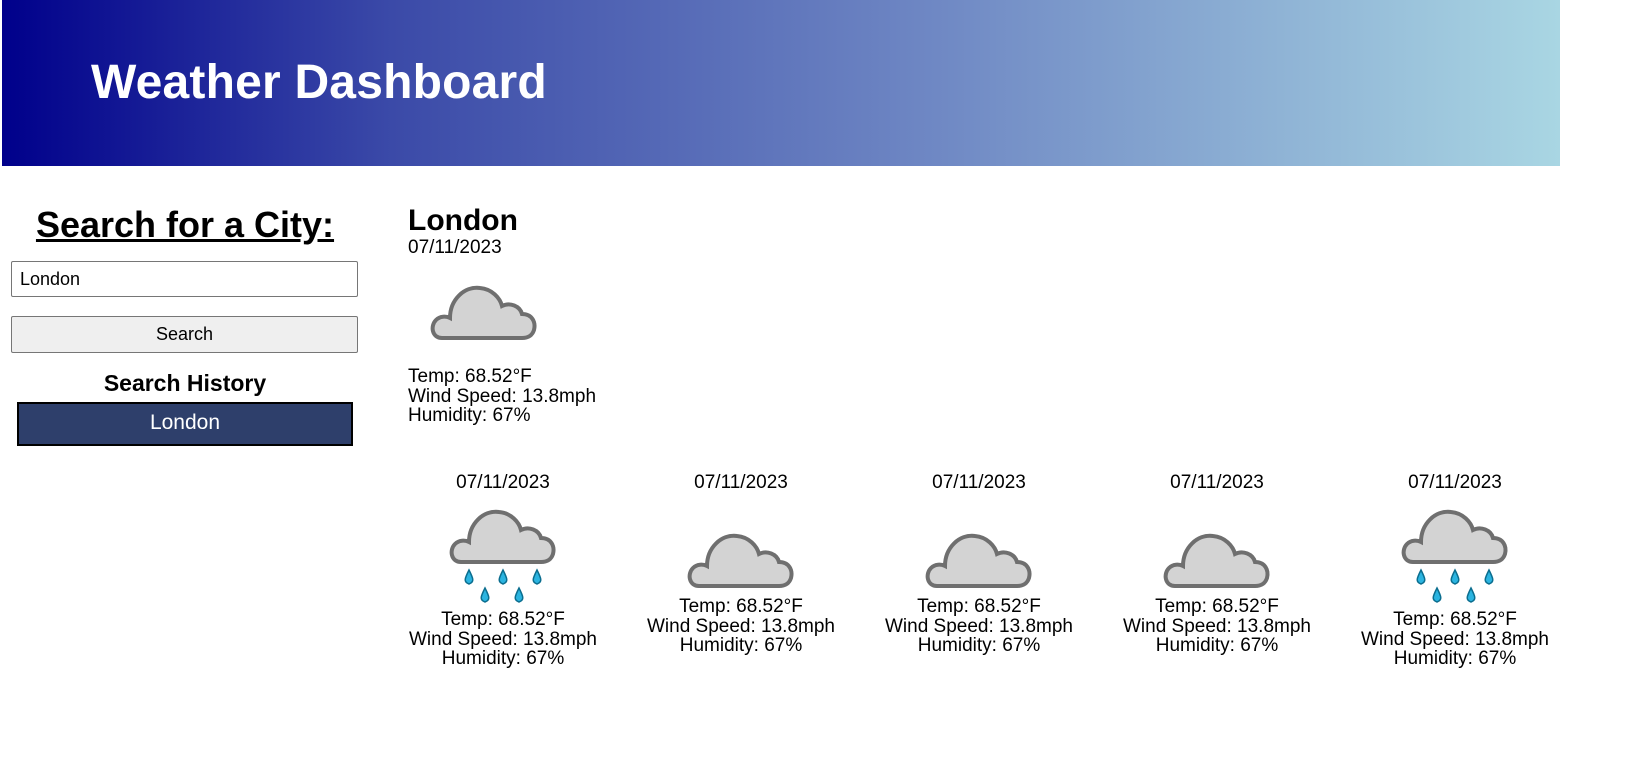  Describe the element at coordinates (185, 224) in the screenshot. I see `search-title: Search for a City:` at that location.